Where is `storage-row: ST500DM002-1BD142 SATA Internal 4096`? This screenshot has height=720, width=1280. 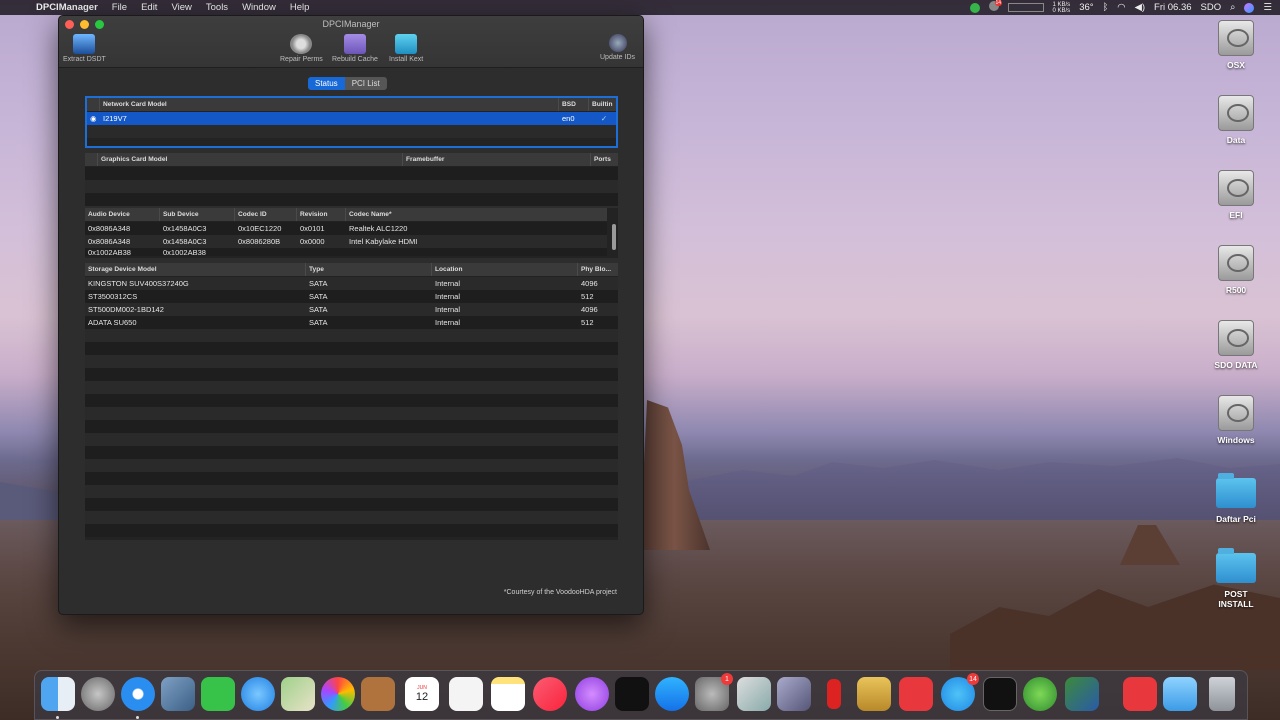
storage-row: ST500DM002-1BD142 SATA Internal 4096 is located at coordinates (351, 309).